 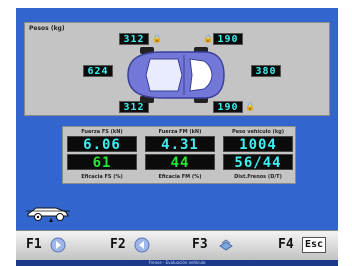 I want to click on brake-car-icon, so click(x=48, y=214).